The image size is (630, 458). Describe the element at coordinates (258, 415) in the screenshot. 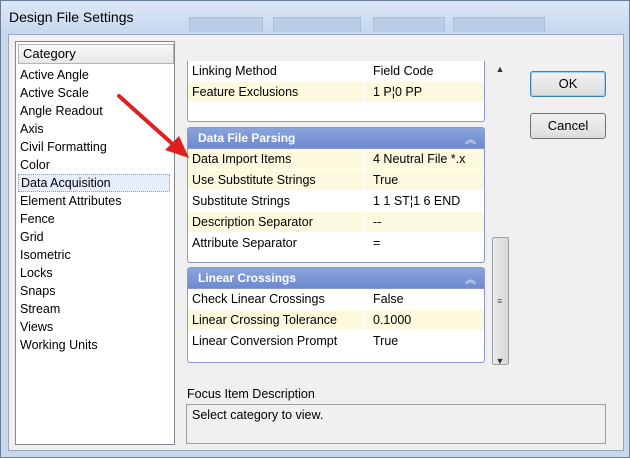

I see `focus-description-text: Select category to view.` at that location.